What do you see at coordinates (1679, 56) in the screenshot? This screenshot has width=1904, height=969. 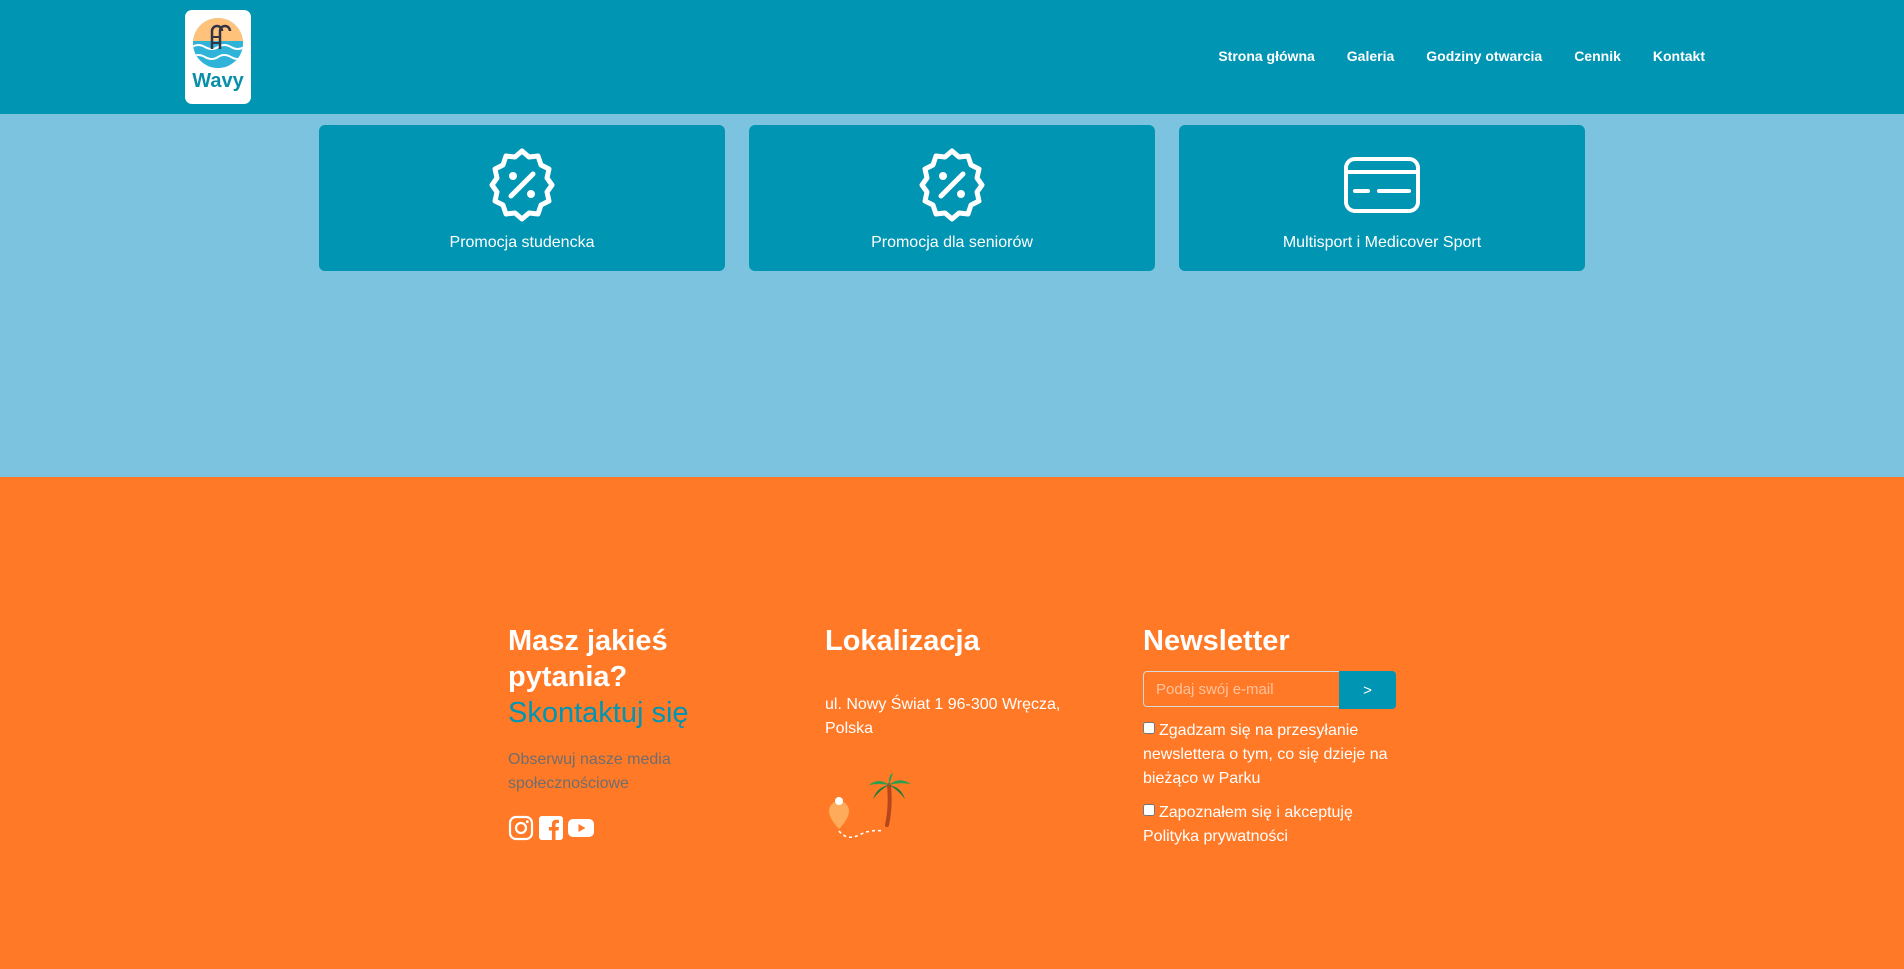 I see `nav-link-contact: Kontakt` at bounding box center [1679, 56].